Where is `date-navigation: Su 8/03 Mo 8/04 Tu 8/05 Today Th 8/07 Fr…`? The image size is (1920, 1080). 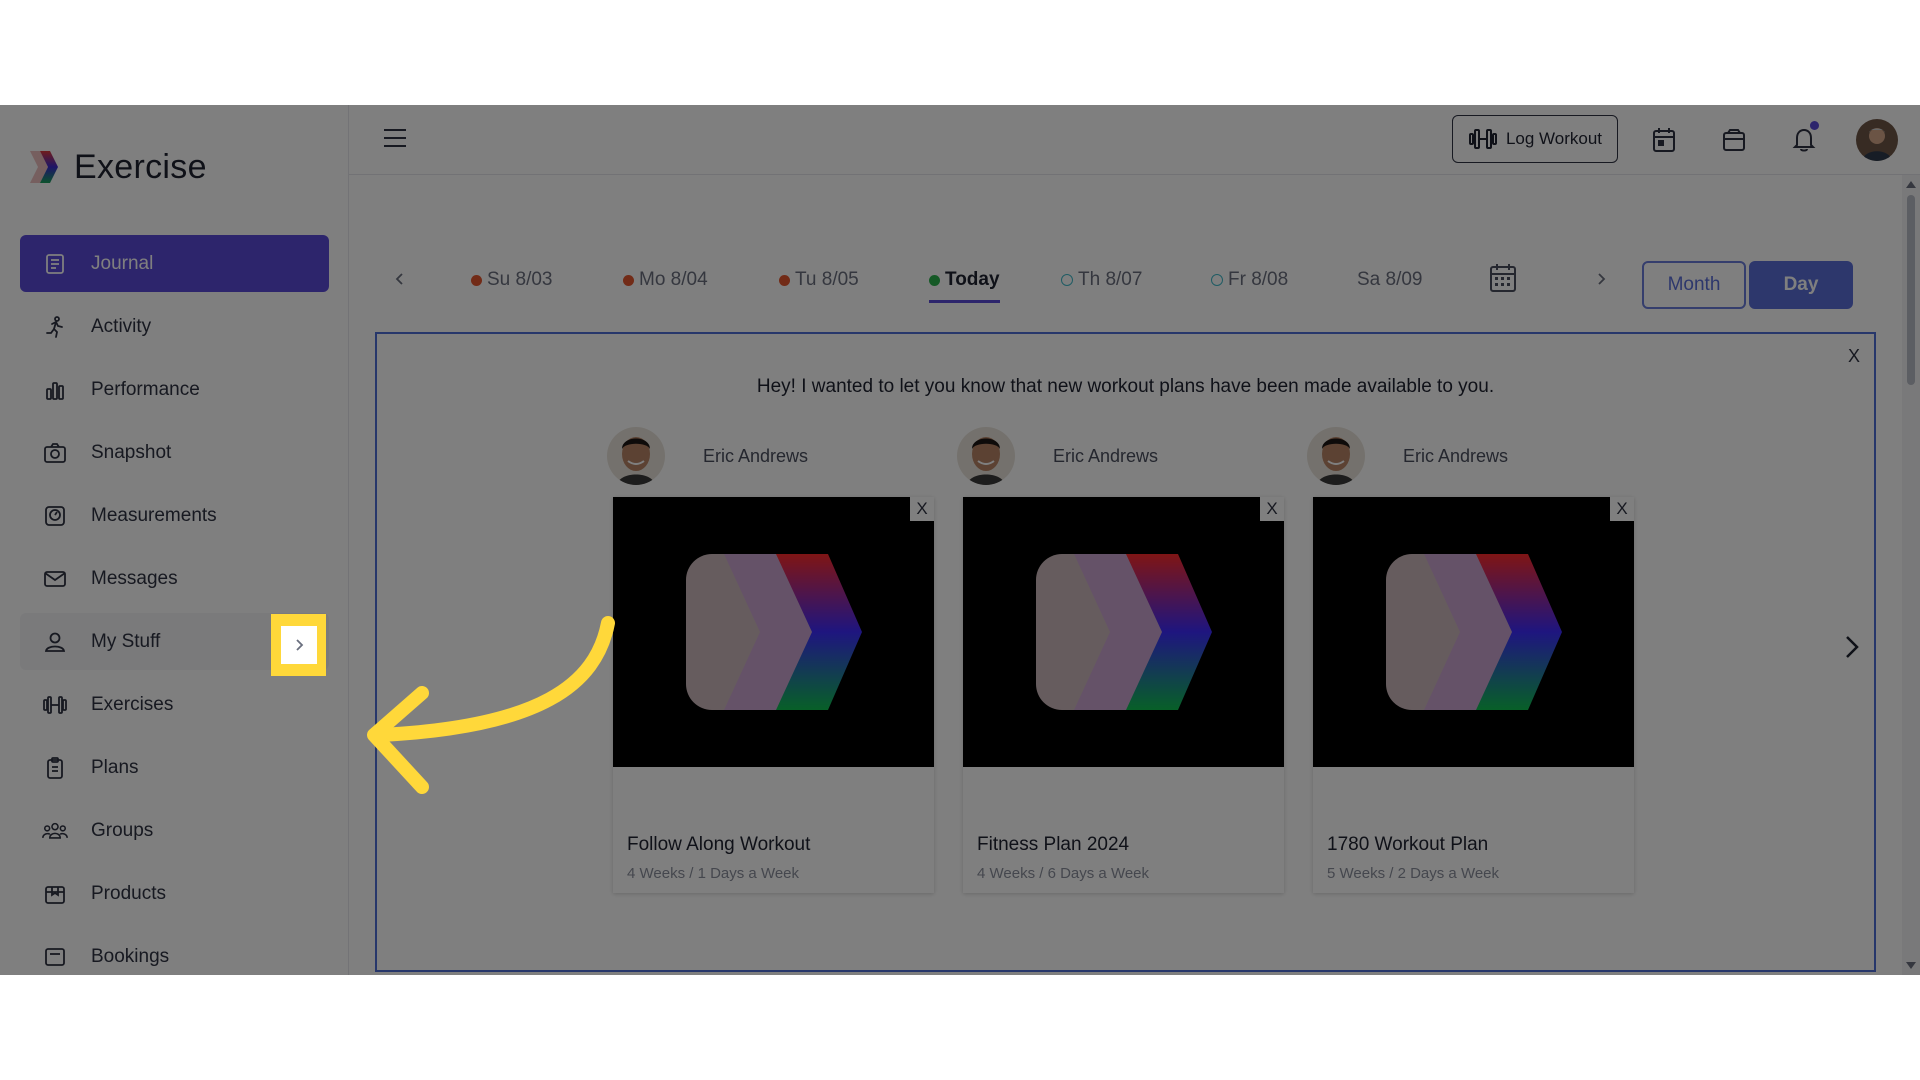 date-navigation: Su 8/03 Mo 8/04 Tu 8/05 Today Th 8/07 Fr… is located at coordinates (1134, 285).